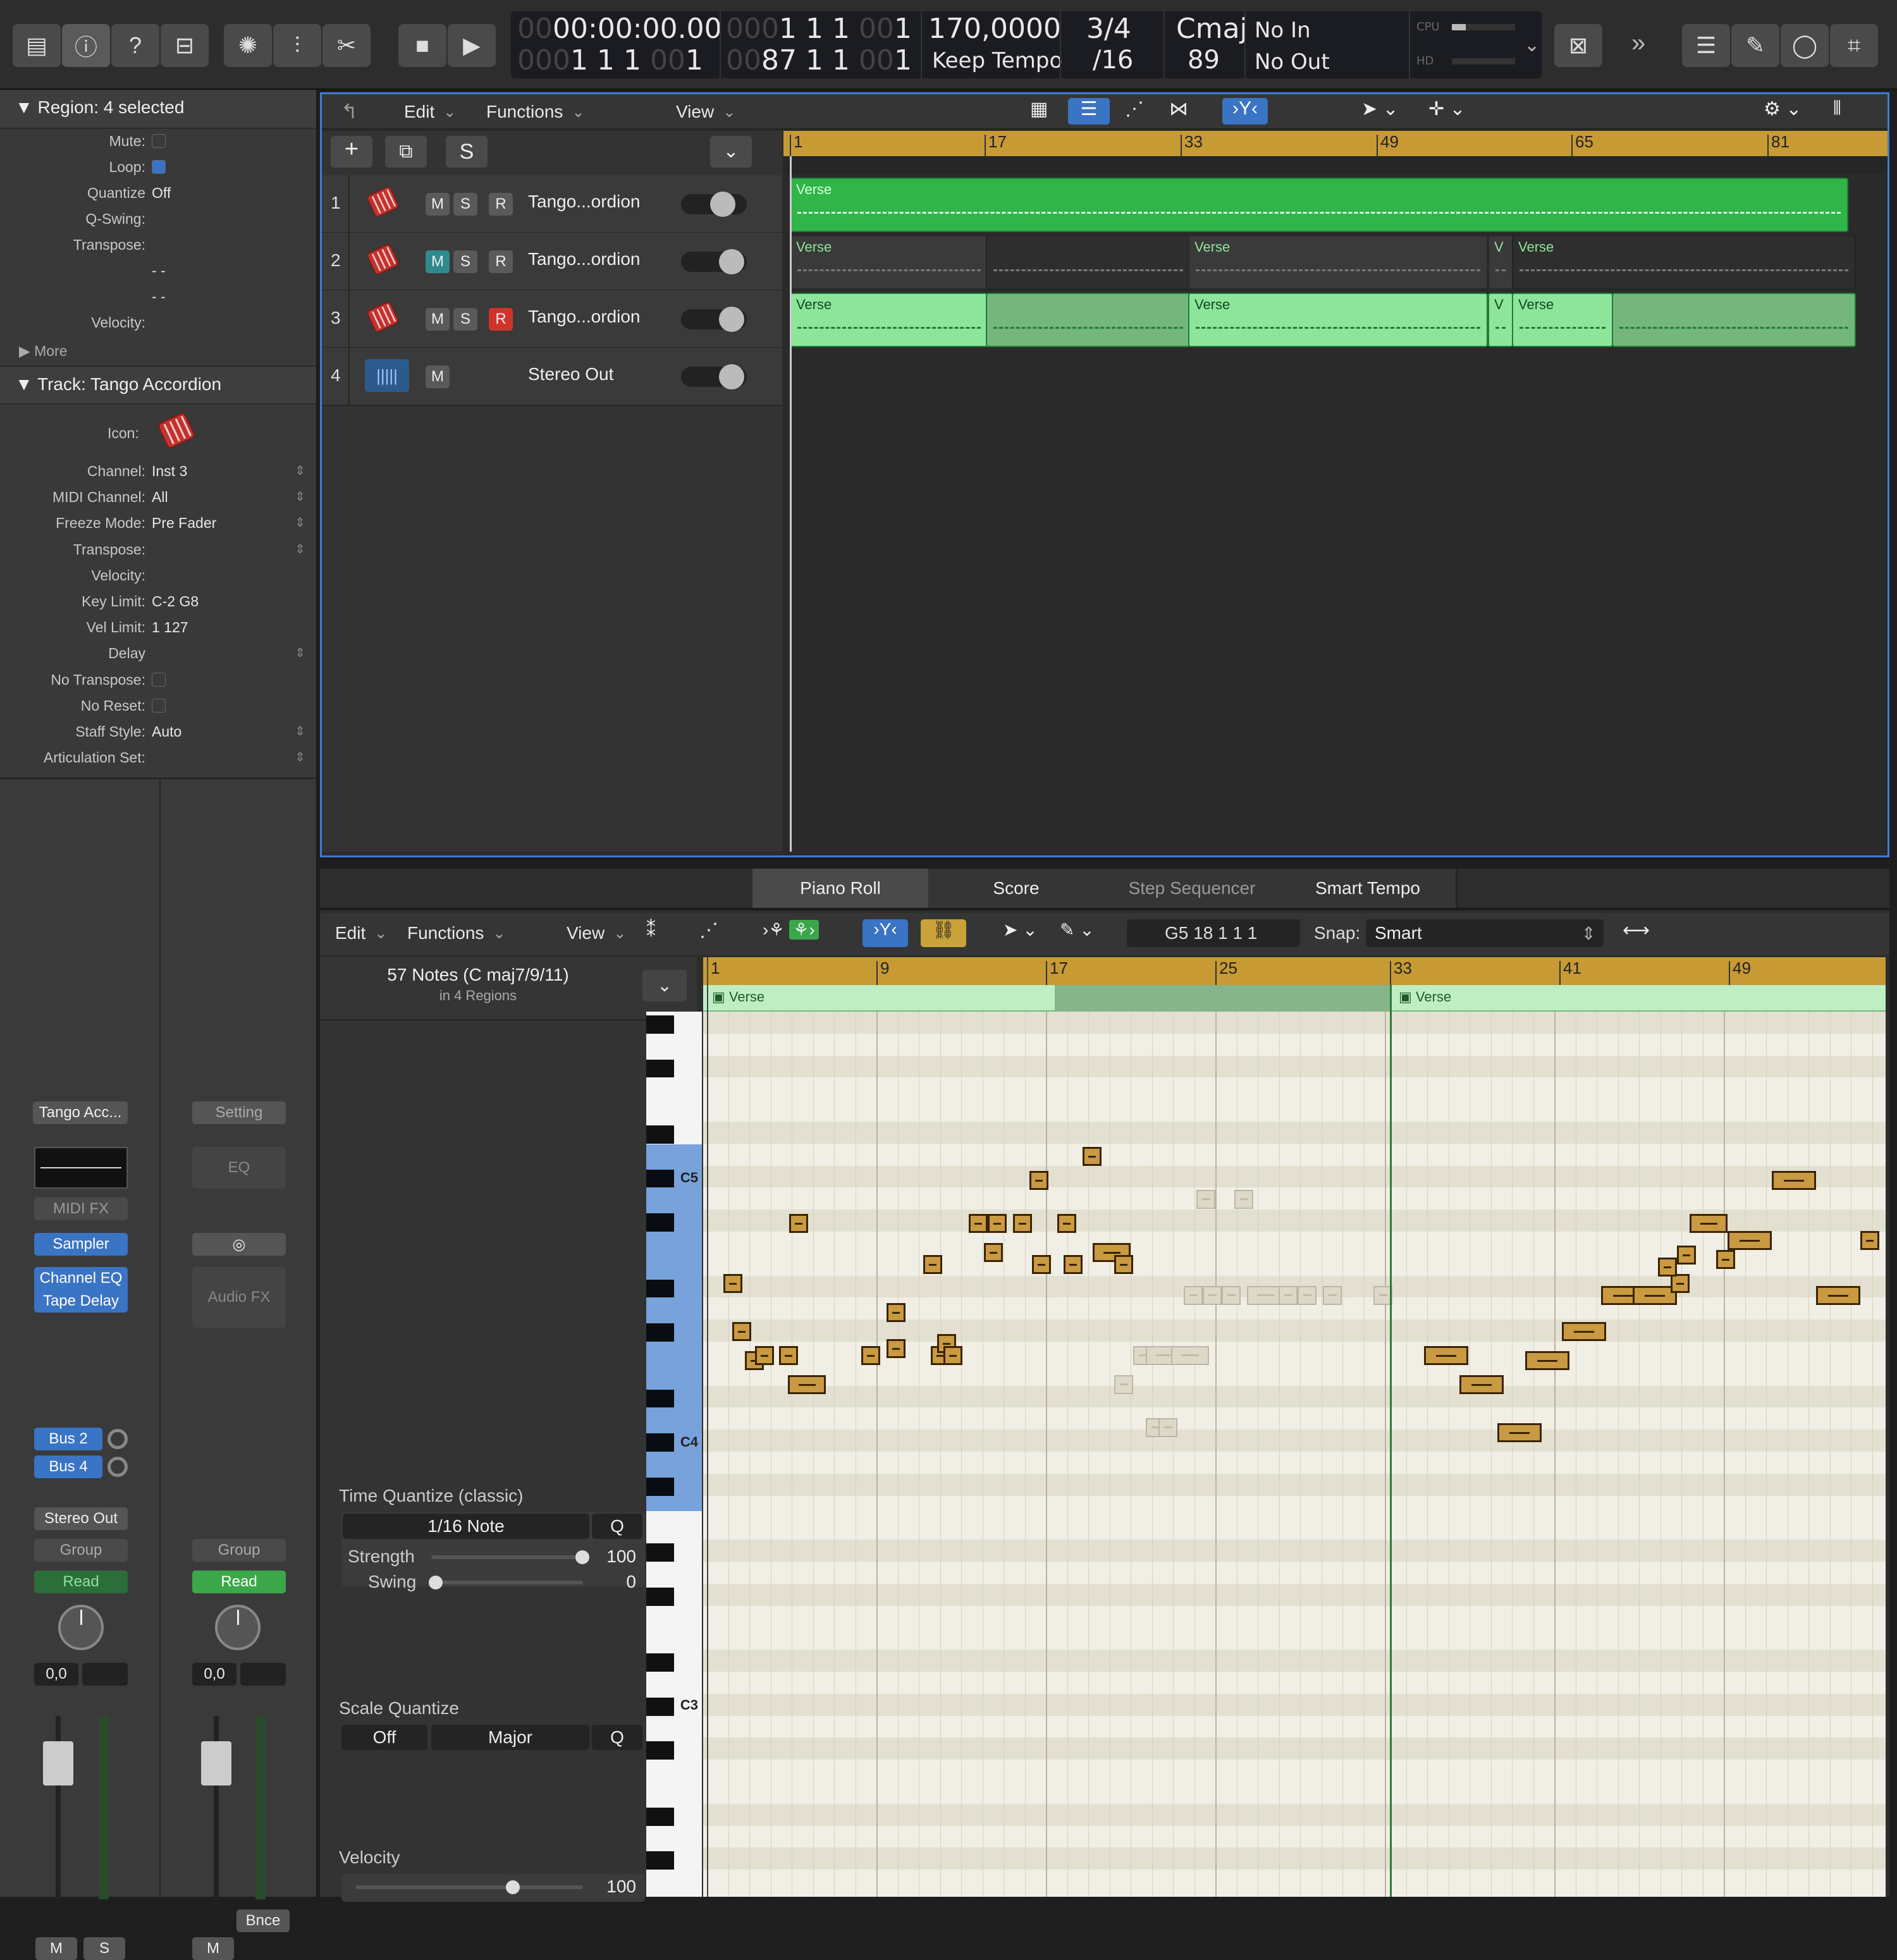 Image resolution: width=1897 pixels, height=1960 pixels. Describe the element at coordinates (456, 933) in the screenshot. I see `editor-menu-functions: Functions ⌄` at that location.